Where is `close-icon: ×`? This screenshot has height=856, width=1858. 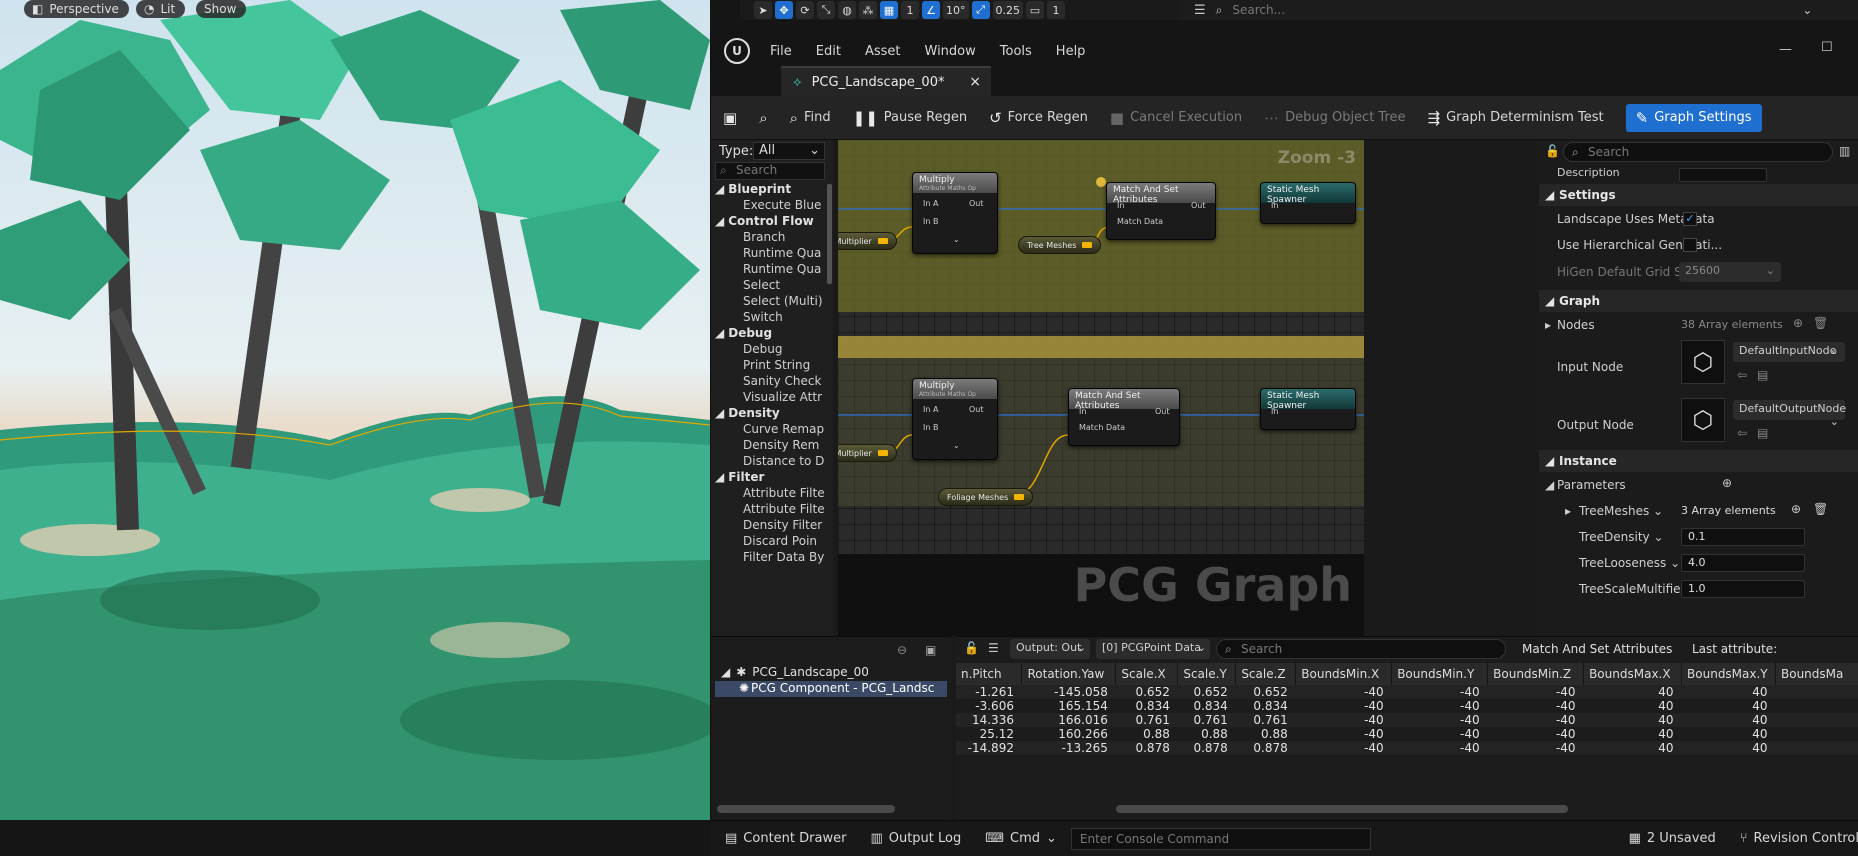
close-icon: × is located at coordinates (975, 82).